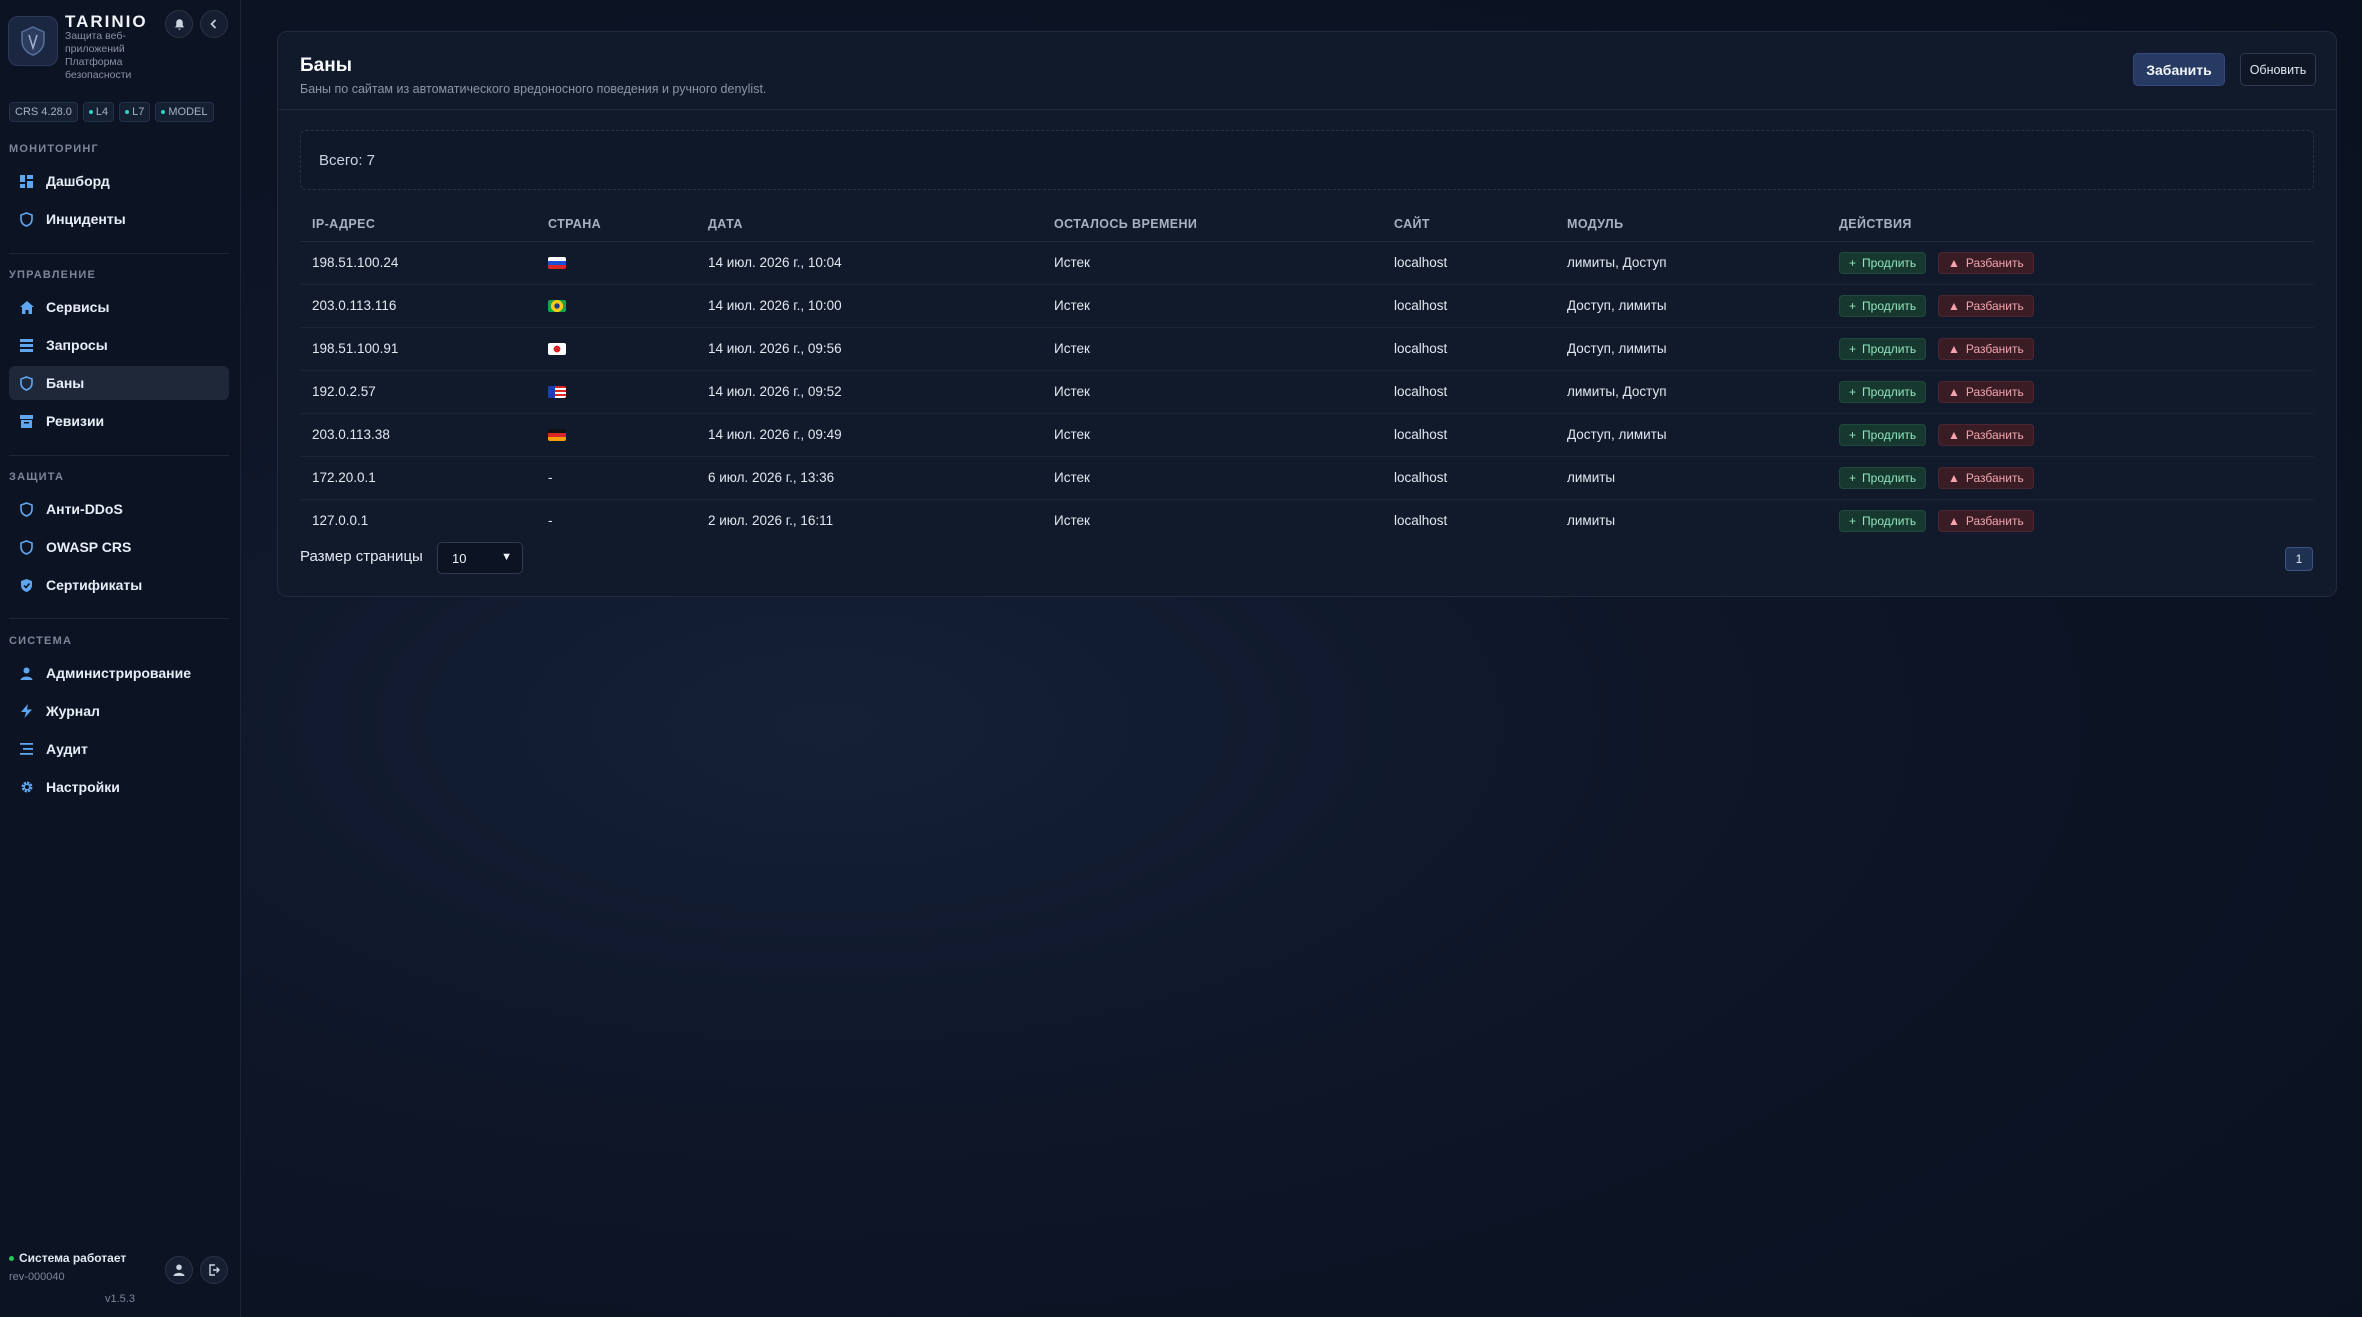 Image resolution: width=2362 pixels, height=1317 pixels. What do you see at coordinates (1468, 225) in the screenshot?
I see `column-site: САЙТ` at bounding box center [1468, 225].